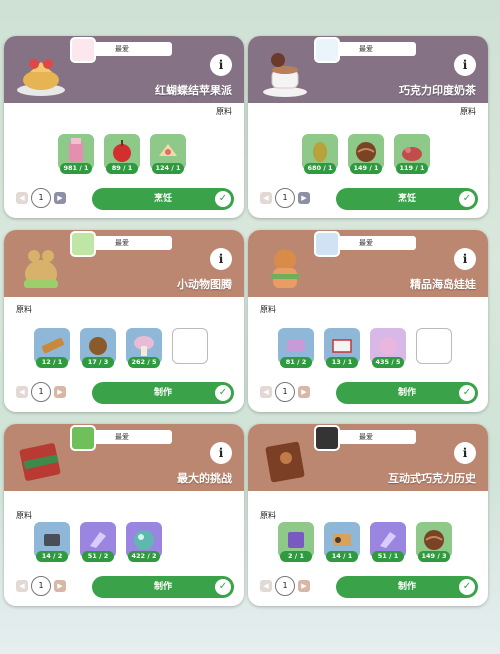 The image size is (500, 654). I want to click on ingredient-slot: 149 / 1, so click(366, 154).